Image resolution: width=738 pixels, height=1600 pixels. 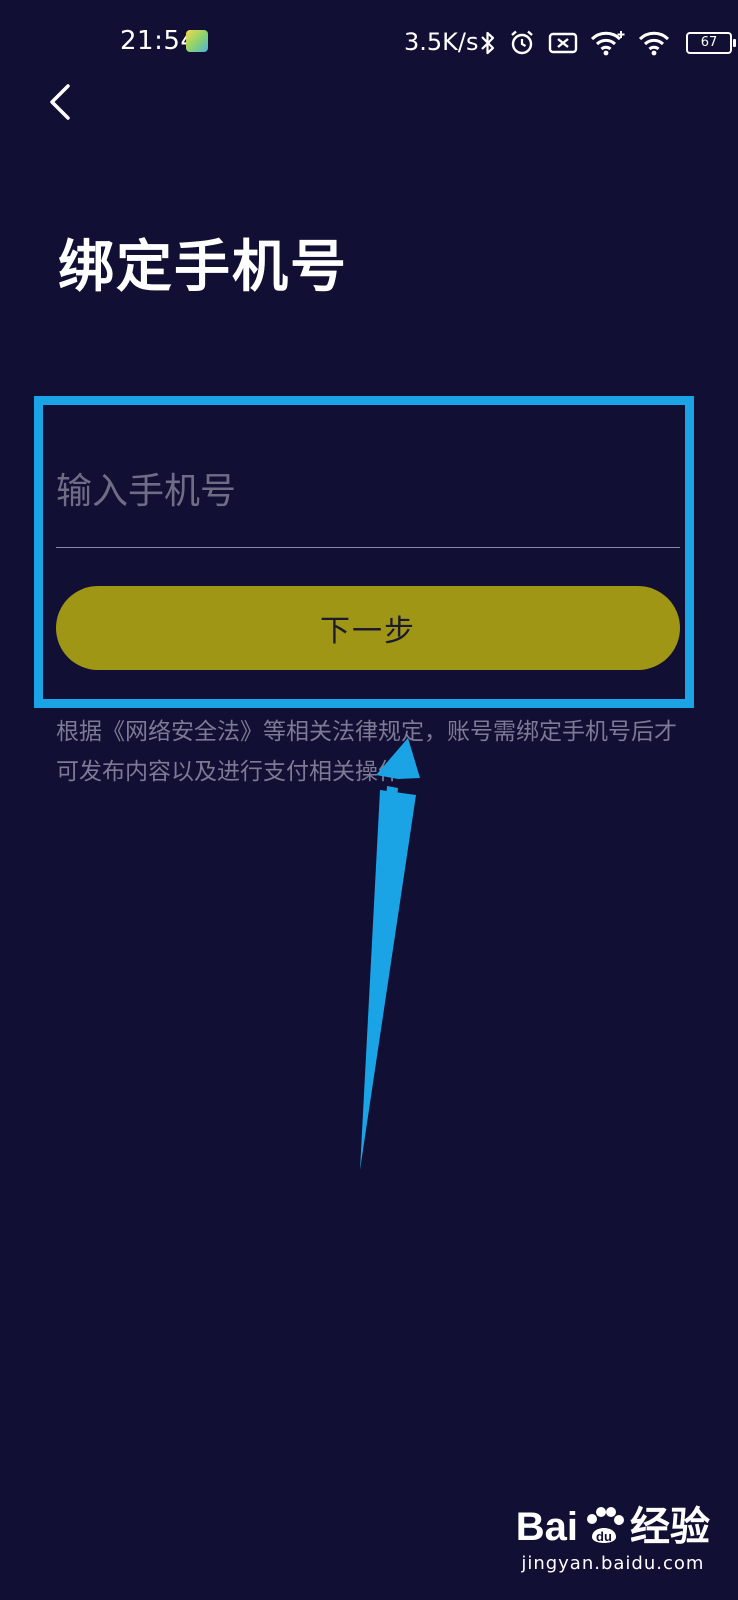 What do you see at coordinates (604, 1536) in the screenshot?
I see `svg-text: du` at bounding box center [604, 1536].